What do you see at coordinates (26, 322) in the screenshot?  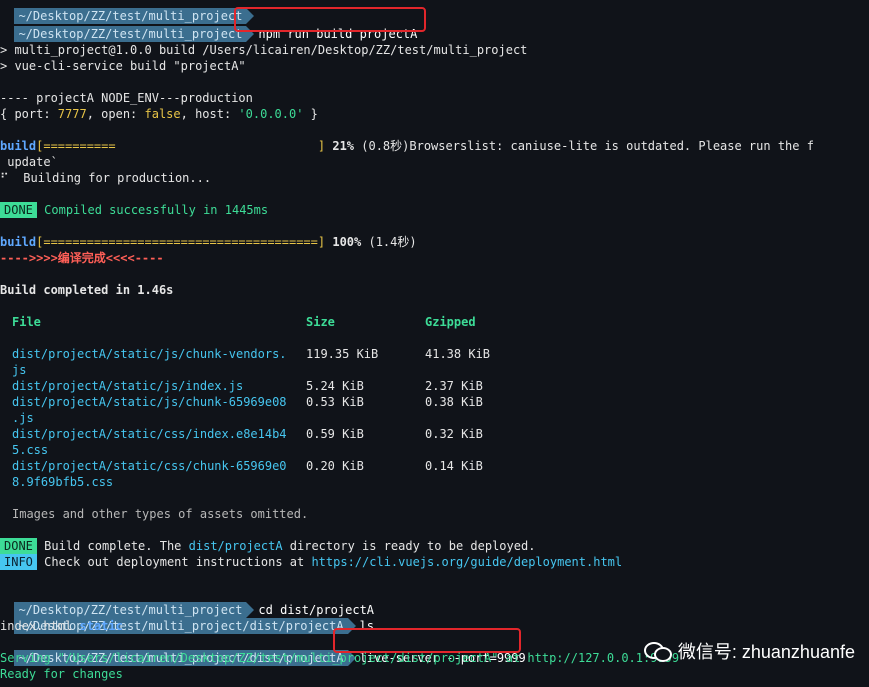 I see `table-header-file: File` at bounding box center [26, 322].